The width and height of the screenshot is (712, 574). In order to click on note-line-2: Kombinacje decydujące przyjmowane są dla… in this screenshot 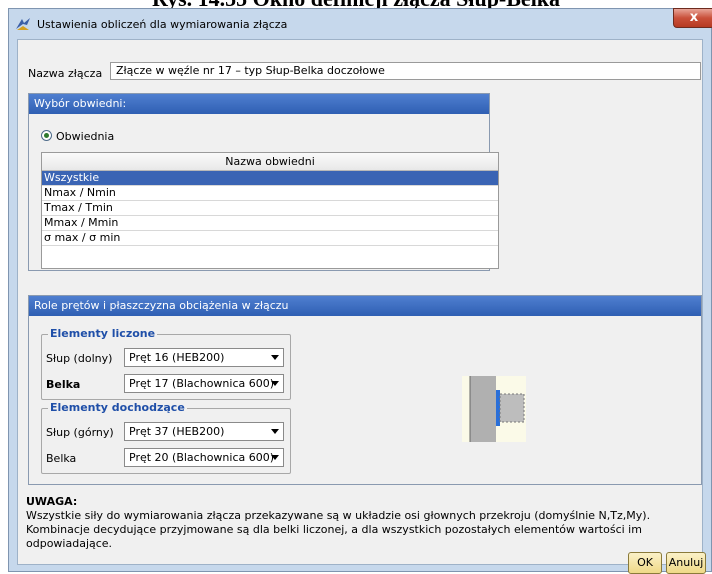, I will do `click(334, 536)`.